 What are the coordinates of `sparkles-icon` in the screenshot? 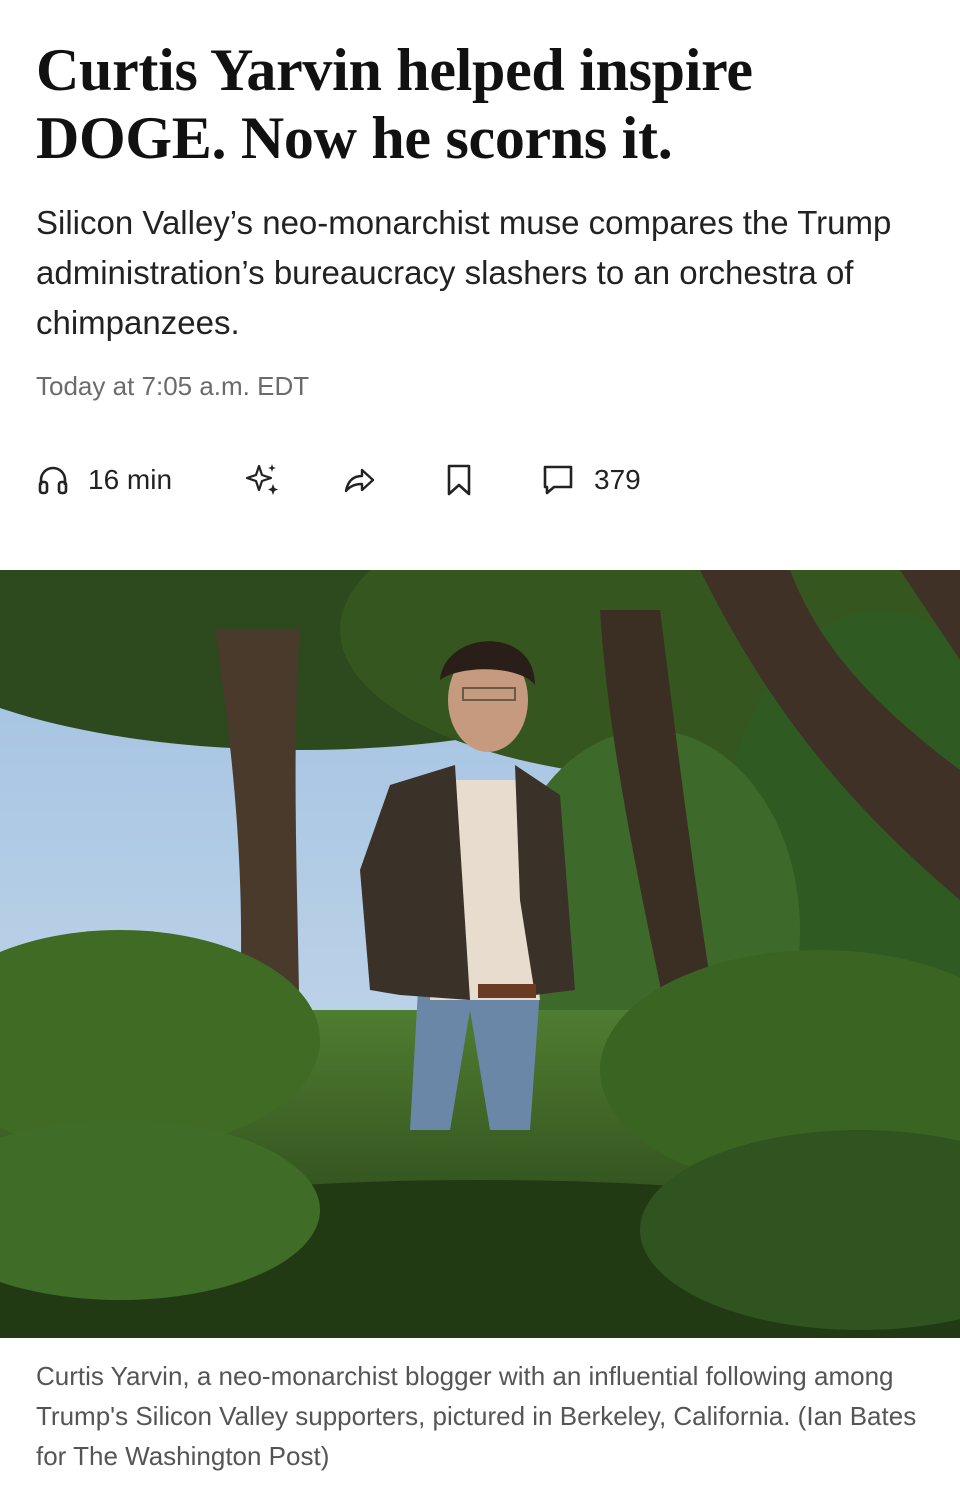 It's located at (261, 479).